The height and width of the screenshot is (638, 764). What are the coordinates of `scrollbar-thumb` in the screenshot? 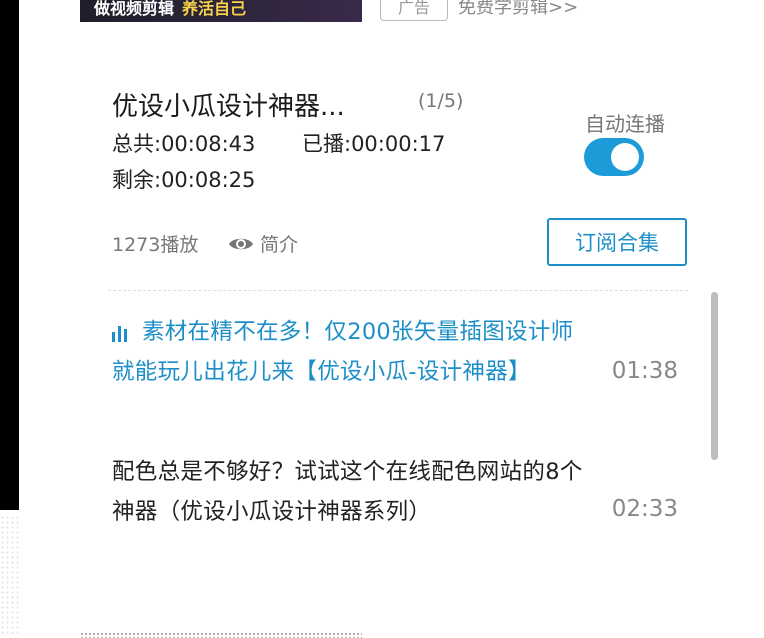 It's located at (714, 376).